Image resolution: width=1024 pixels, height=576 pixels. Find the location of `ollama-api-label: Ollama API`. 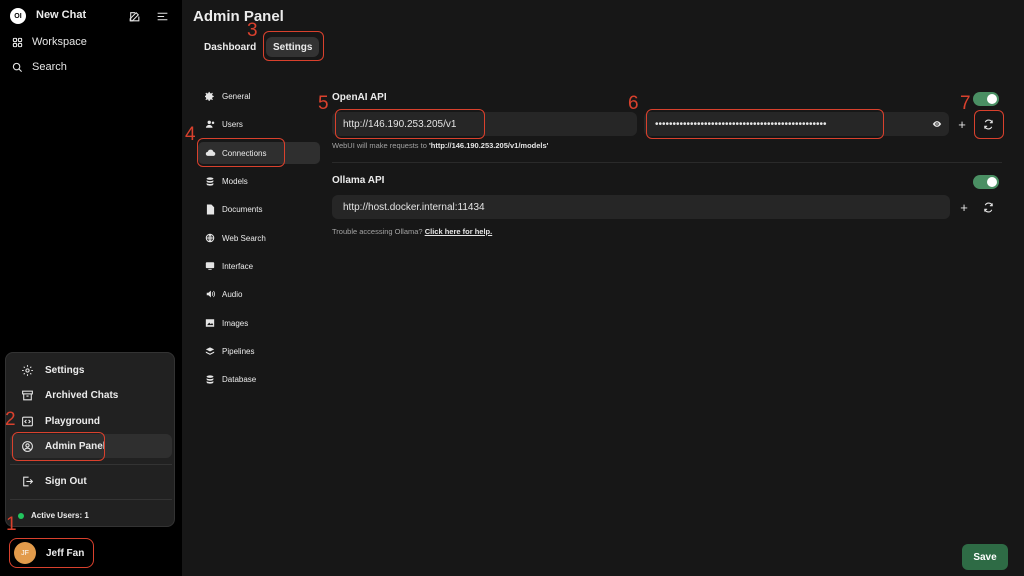

ollama-api-label: Ollama API is located at coordinates (358, 180).